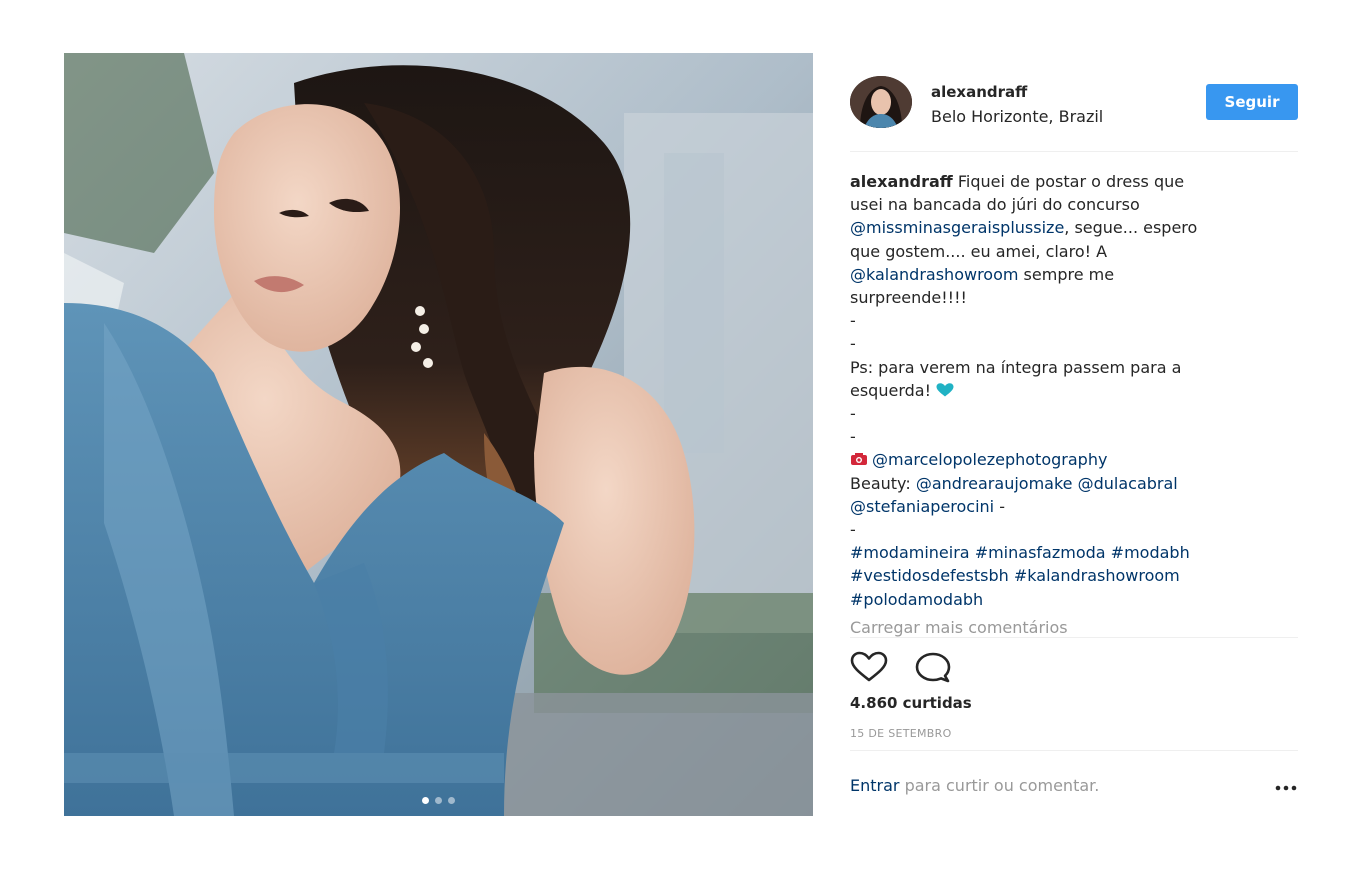 The image size is (1368, 870). Describe the element at coordinates (1060, 297) in the screenshot. I see `caption-line: surpreende!!!!` at that location.